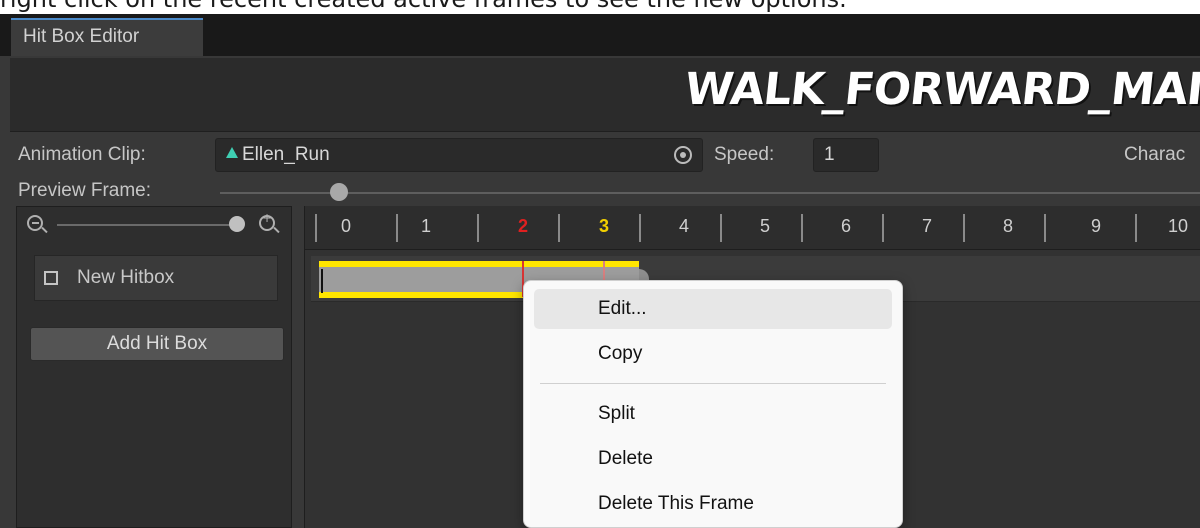 The image size is (1200, 528). I want to click on object-picker-icon, so click(683, 155).